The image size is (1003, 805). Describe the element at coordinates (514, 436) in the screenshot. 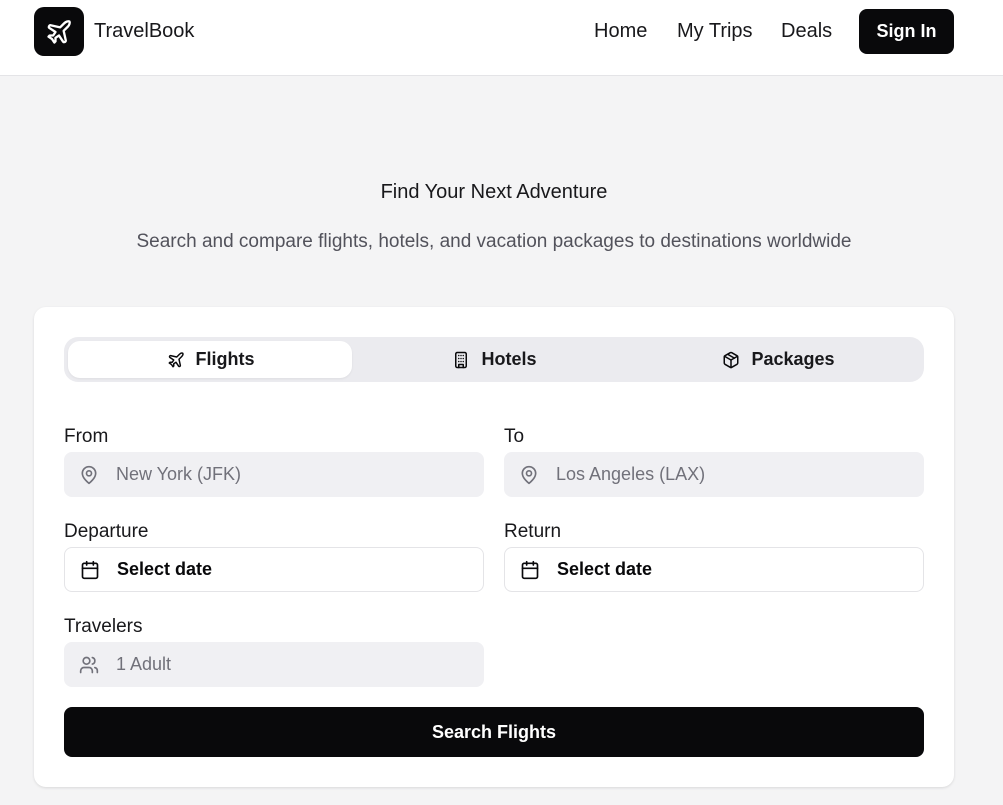

I see `to-label: To` at that location.